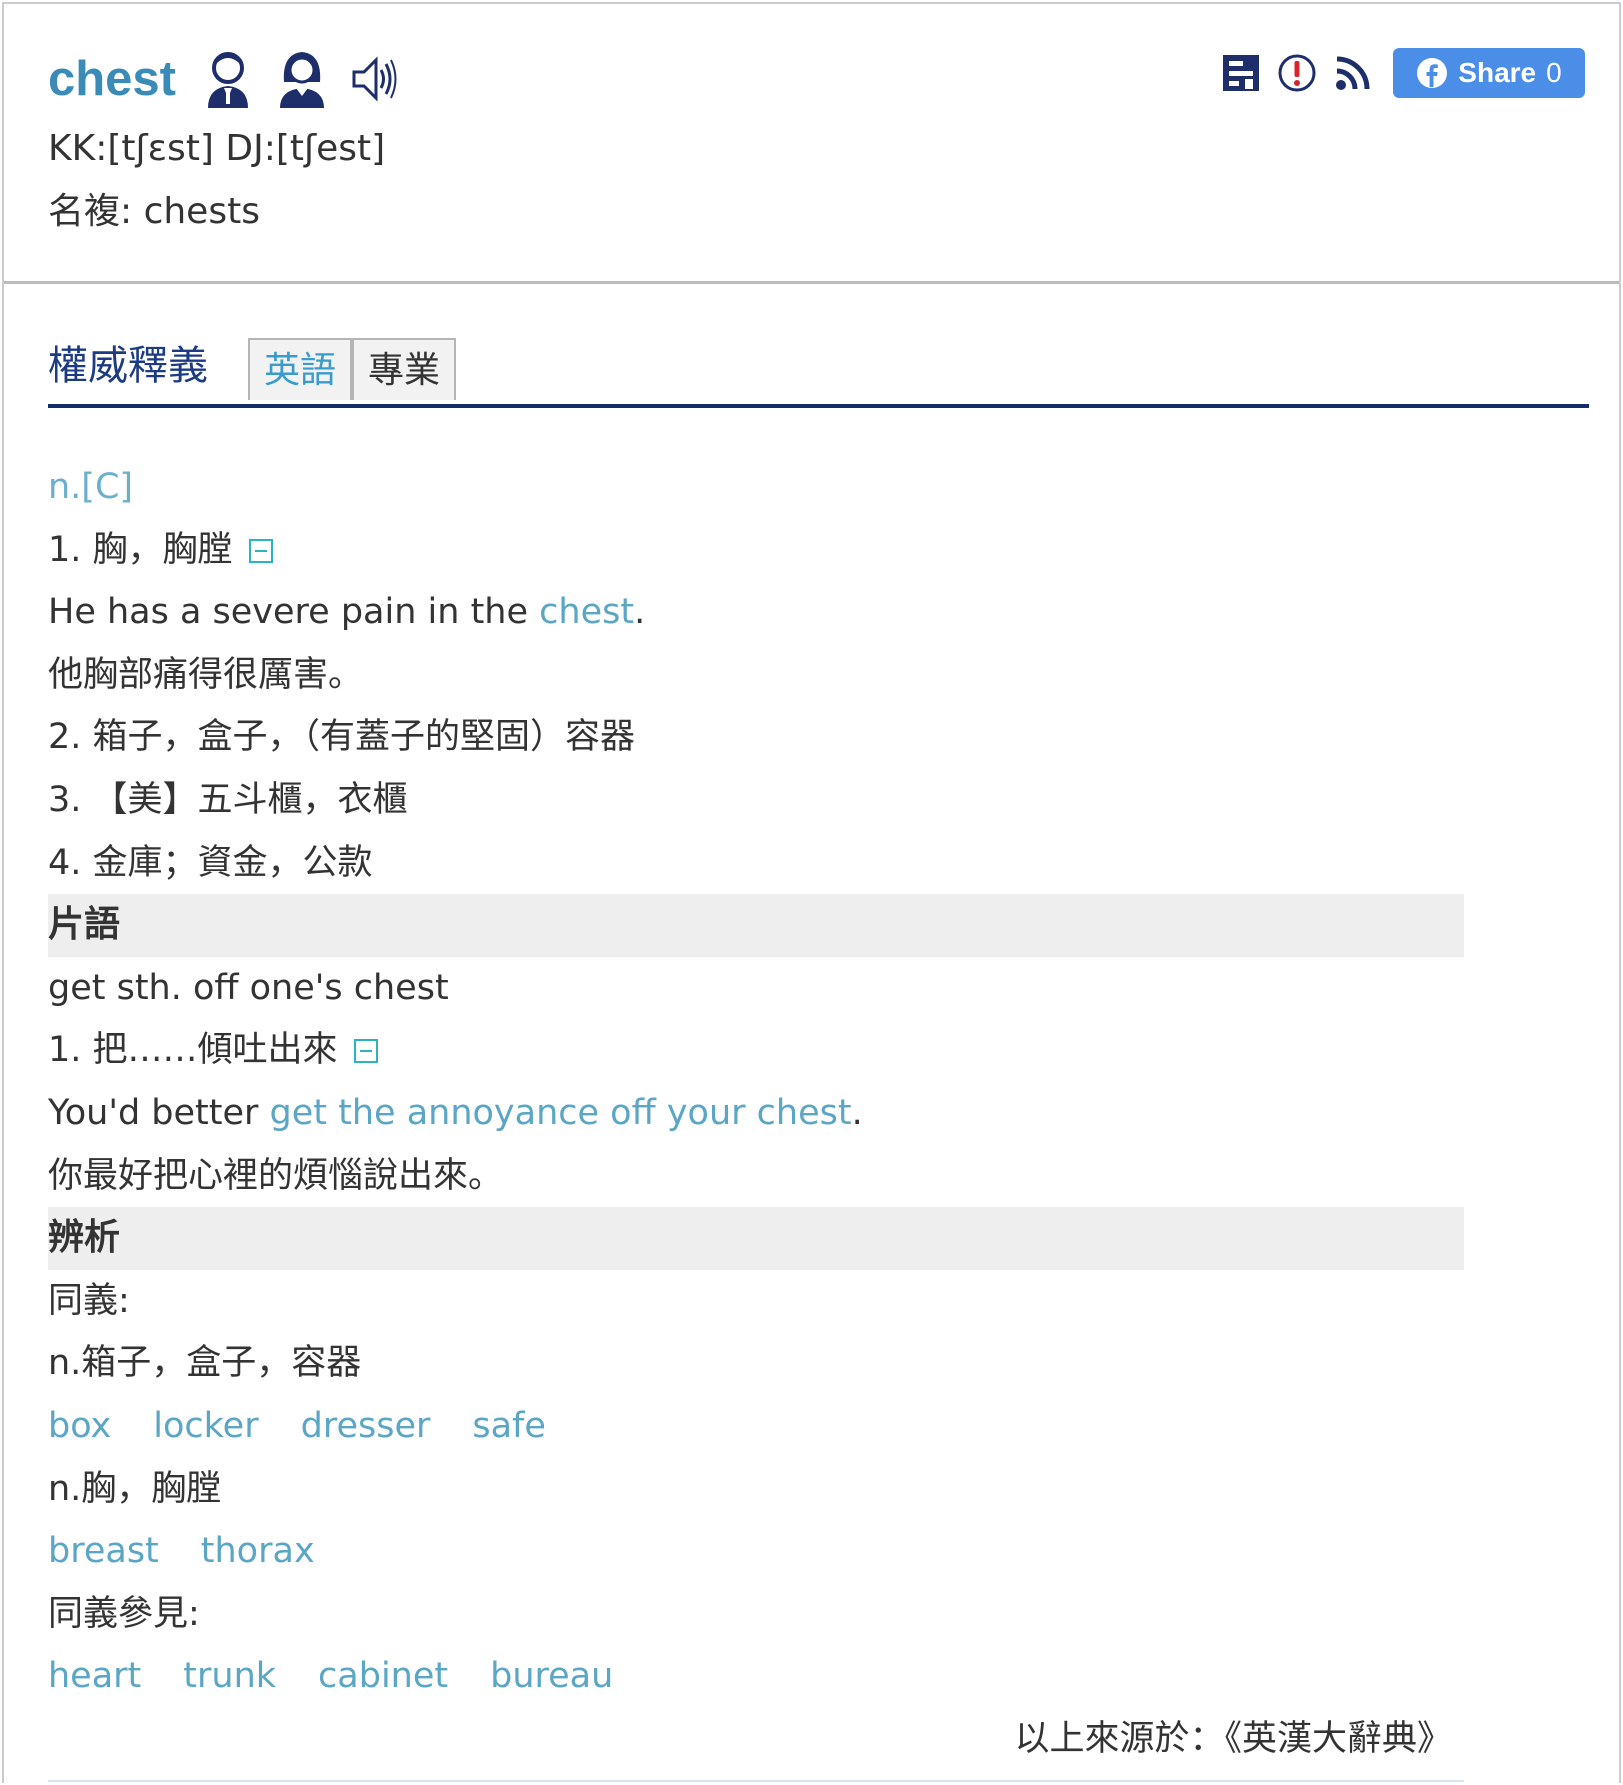 The width and height of the screenshot is (1623, 1785). Describe the element at coordinates (1233, 1738) in the screenshot. I see `source-attribution: 以上來源於：《英漢大辭典》` at that location.